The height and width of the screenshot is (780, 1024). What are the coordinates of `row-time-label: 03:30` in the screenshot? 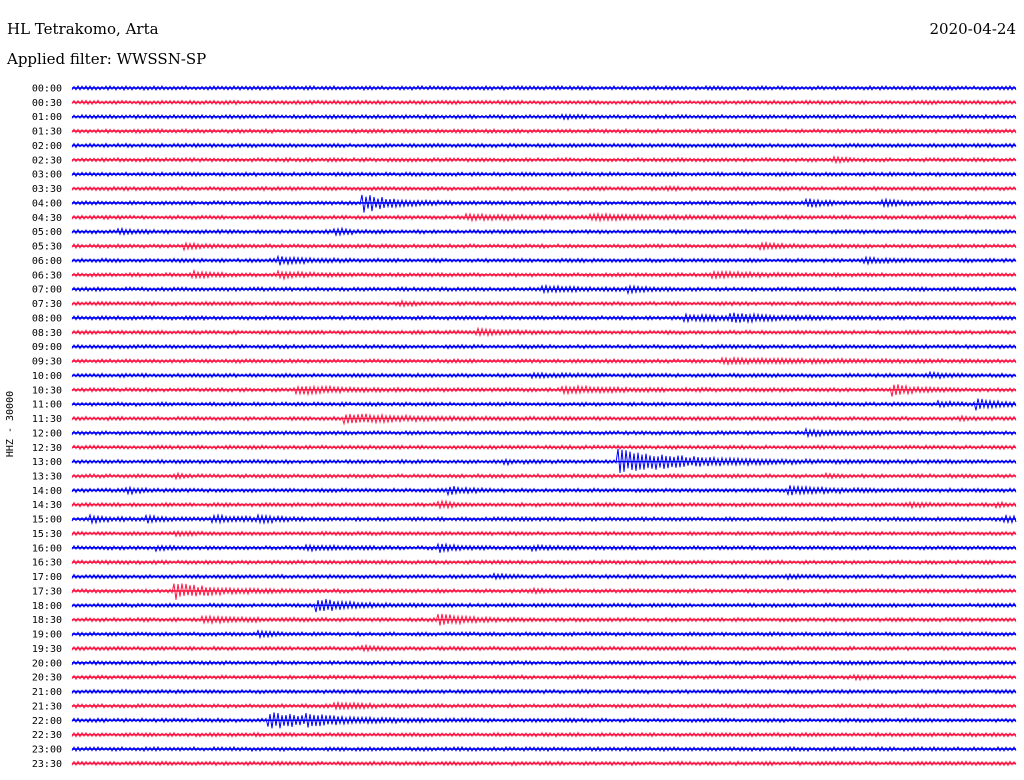 It's located at (47, 189).